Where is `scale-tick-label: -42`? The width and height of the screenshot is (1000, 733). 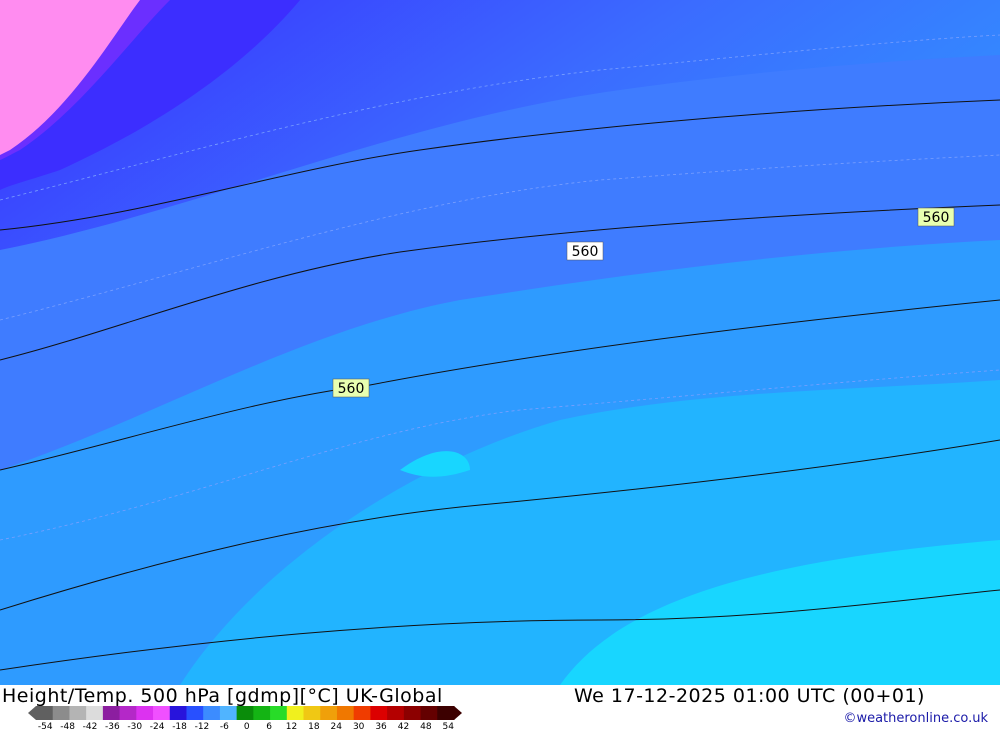
scale-tick-label: -42 is located at coordinates (90, 727).